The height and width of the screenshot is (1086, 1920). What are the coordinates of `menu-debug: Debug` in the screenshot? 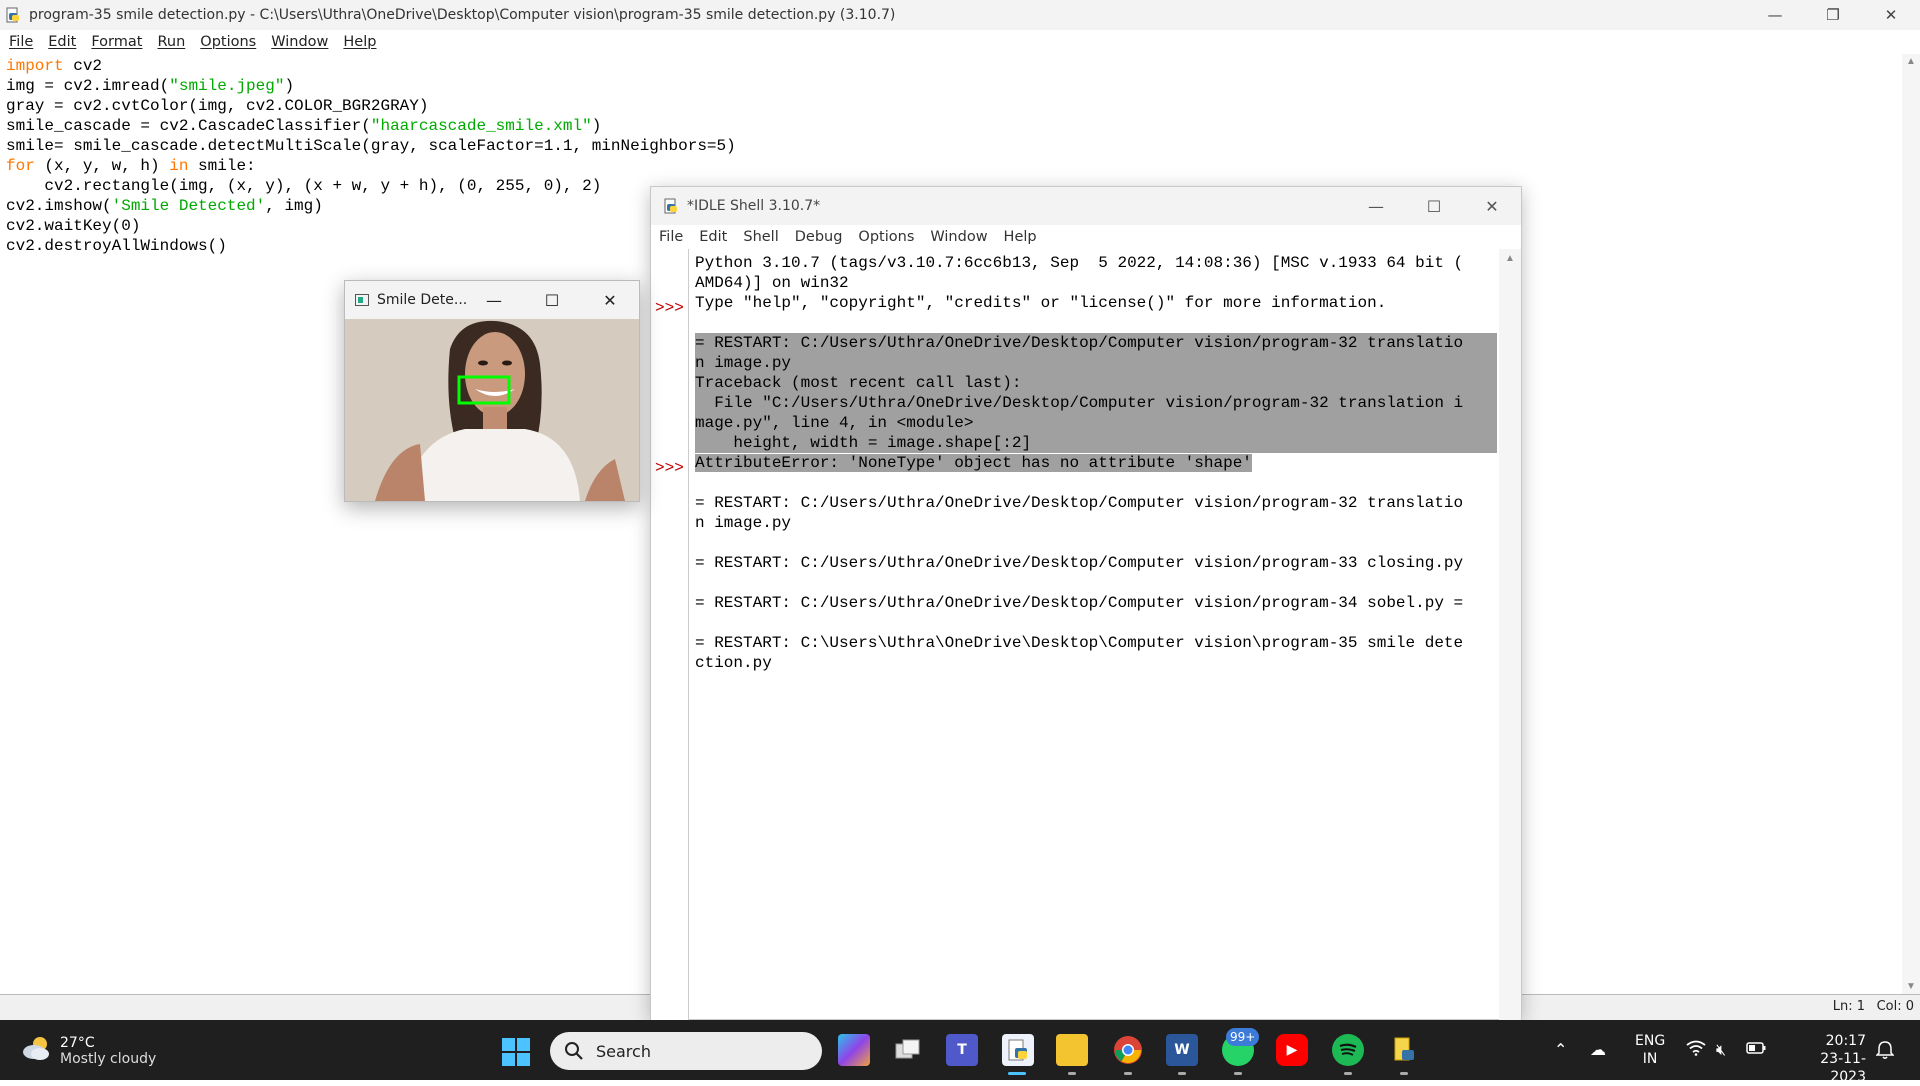 It's located at (819, 237).